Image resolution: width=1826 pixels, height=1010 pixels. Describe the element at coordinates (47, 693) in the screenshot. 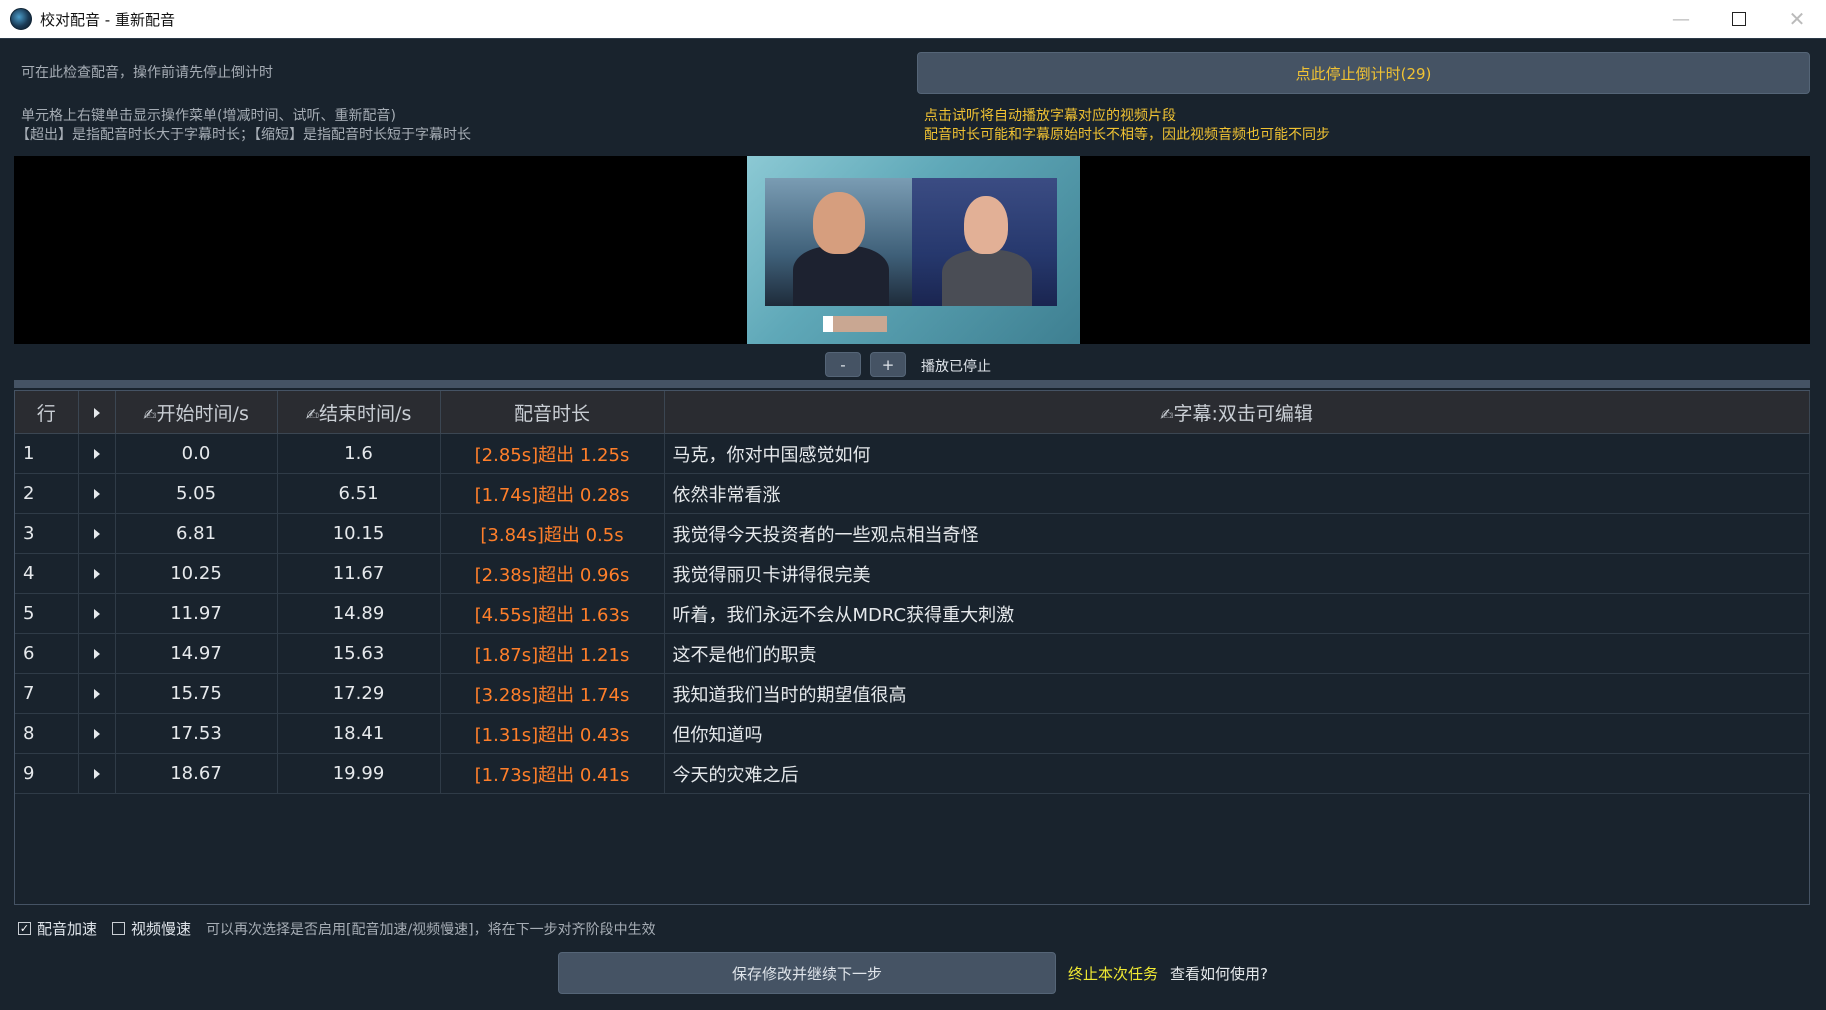

I see `cell-row-number: 7` at that location.